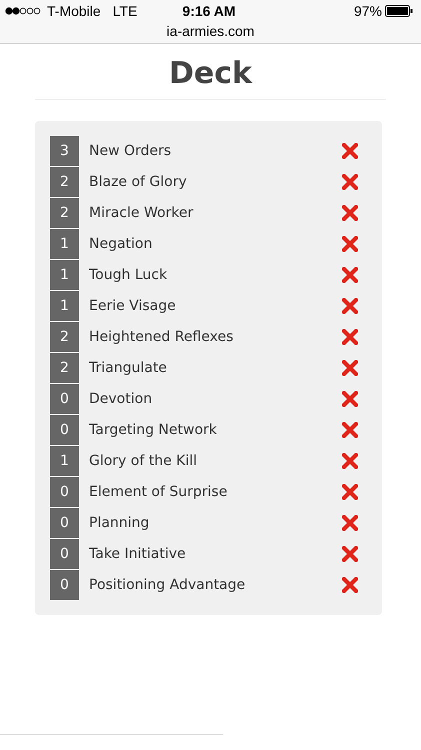  Describe the element at coordinates (141, 213) in the screenshot. I see `card-name: Miracle Worker` at that location.